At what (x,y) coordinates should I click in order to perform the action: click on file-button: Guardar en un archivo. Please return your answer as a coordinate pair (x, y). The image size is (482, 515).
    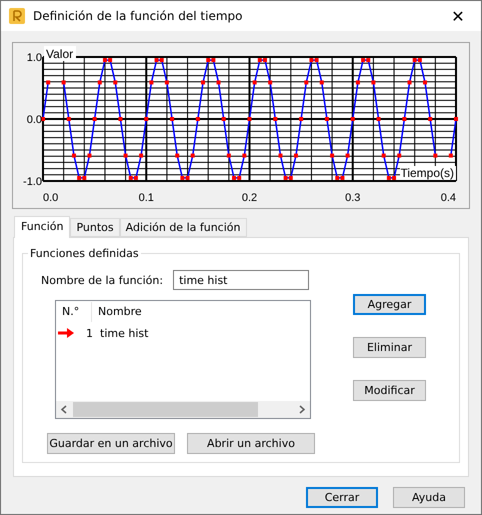
    Looking at the image, I should click on (111, 443).